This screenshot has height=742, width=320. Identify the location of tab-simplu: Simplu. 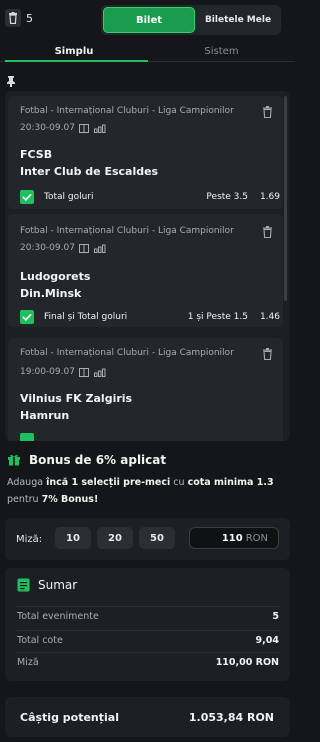
(74, 51).